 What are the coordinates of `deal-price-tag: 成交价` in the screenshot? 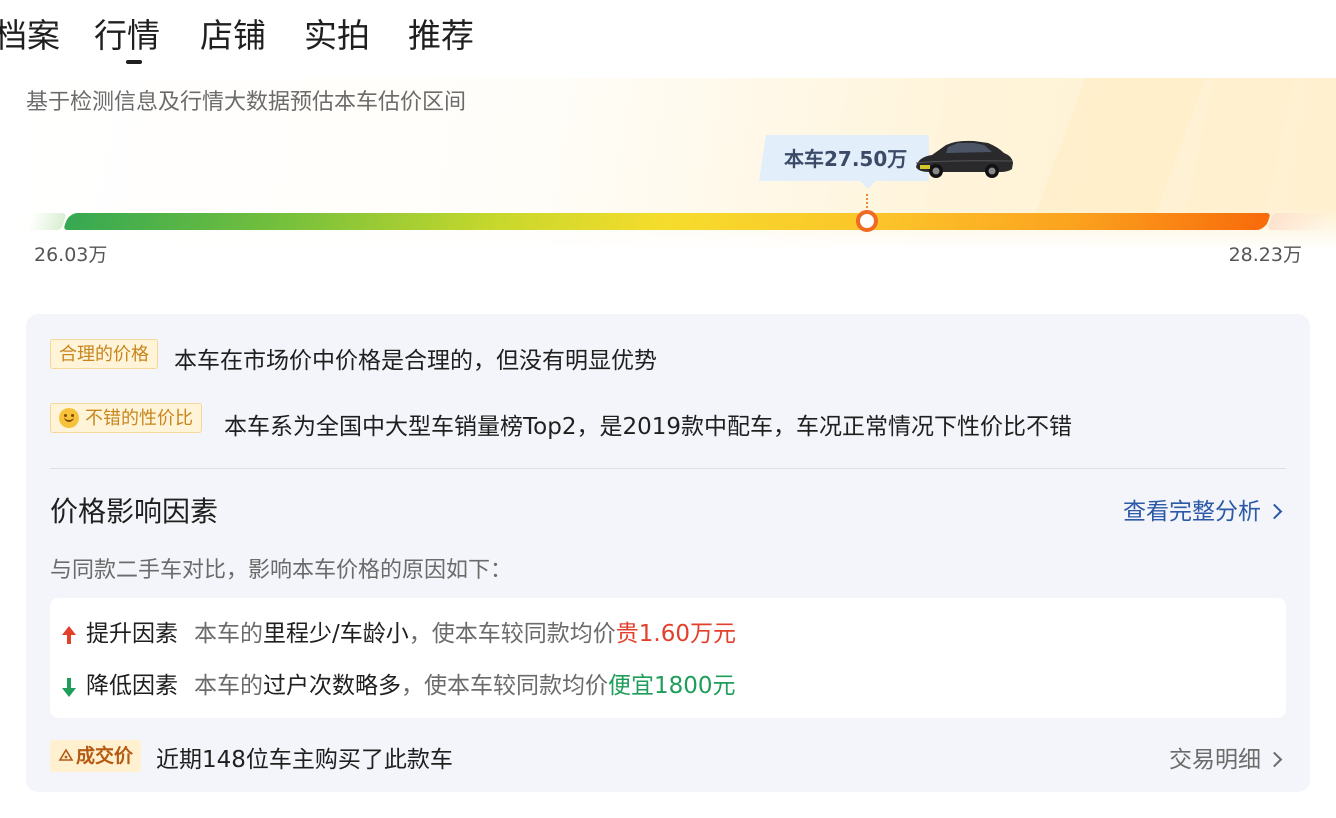 It's located at (96, 756).